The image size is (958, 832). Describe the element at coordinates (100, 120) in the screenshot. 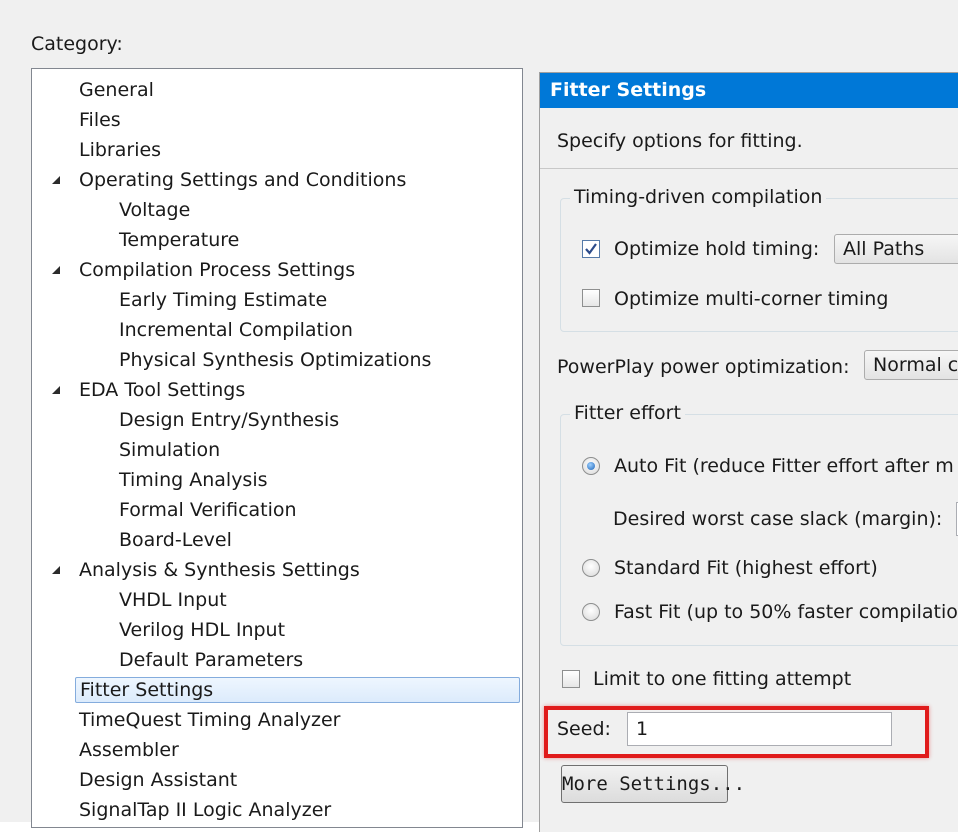

I see `tree-item: Files` at that location.